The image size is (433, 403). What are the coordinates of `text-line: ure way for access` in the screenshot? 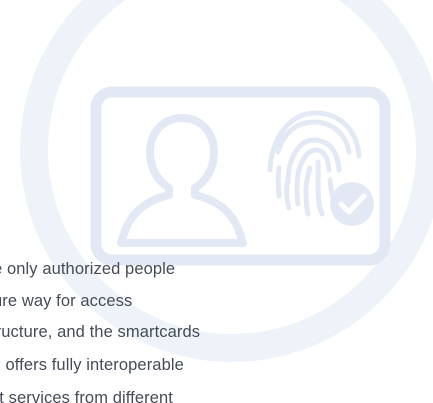 It's located at (66, 301).